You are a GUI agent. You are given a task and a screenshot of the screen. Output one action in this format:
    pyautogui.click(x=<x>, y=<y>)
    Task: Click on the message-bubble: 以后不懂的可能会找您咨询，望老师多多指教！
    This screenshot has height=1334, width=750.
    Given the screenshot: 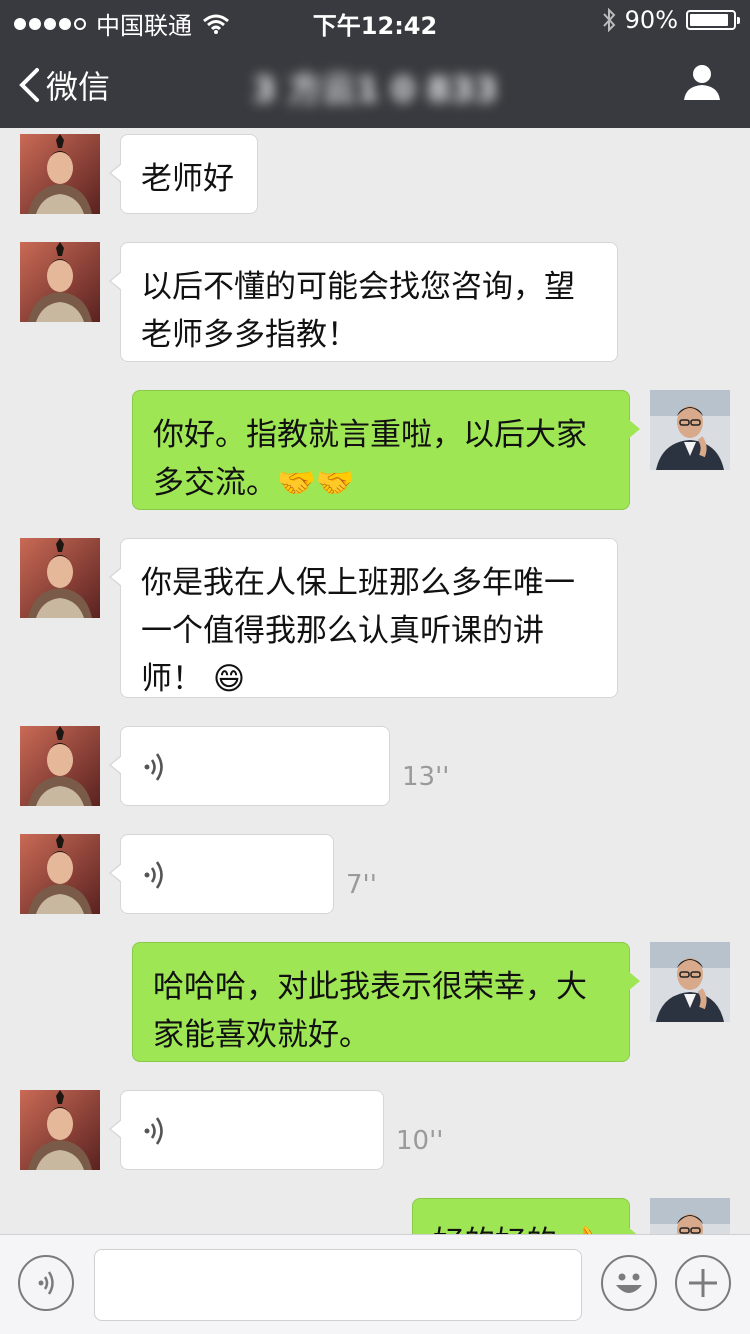 What is the action you would take?
    pyautogui.click(x=363, y=302)
    